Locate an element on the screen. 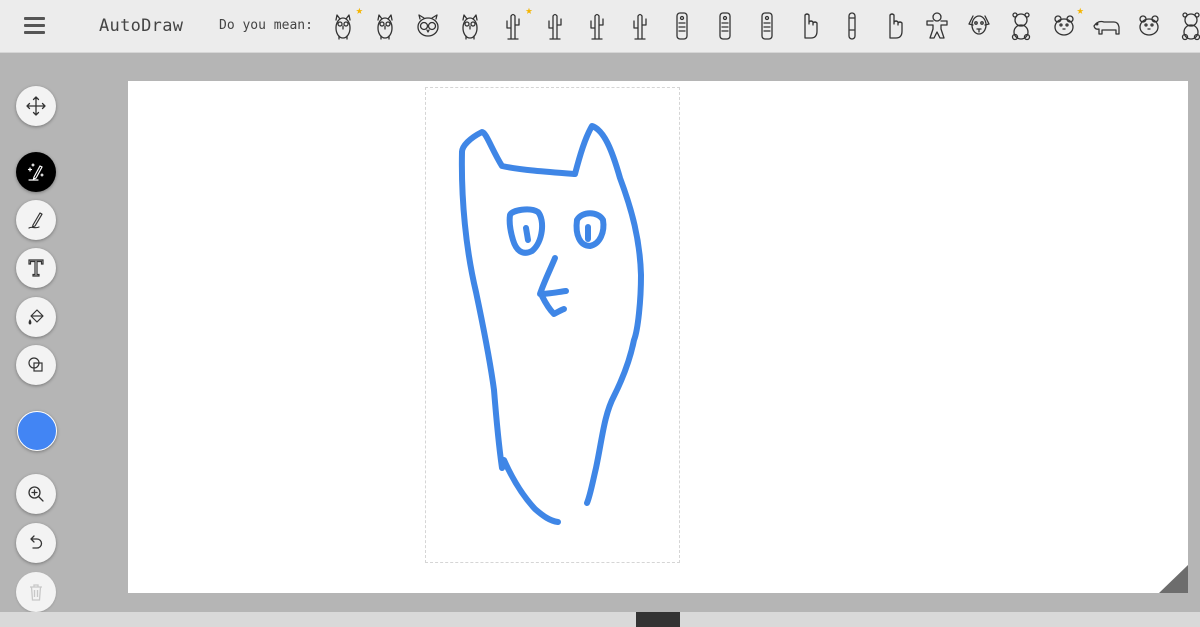 The width and height of the screenshot is (1200, 627). owl-face-icon is located at coordinates (428, 25).